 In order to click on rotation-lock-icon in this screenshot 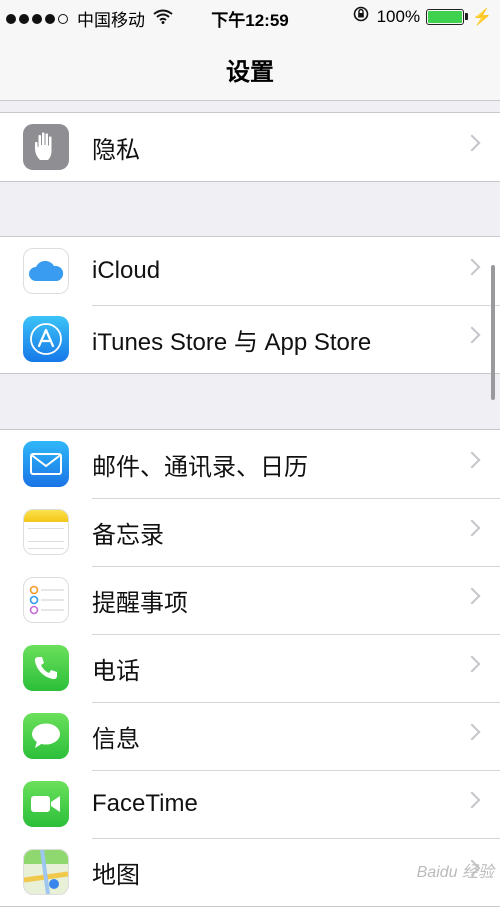, I will do `click(361, 16)`.